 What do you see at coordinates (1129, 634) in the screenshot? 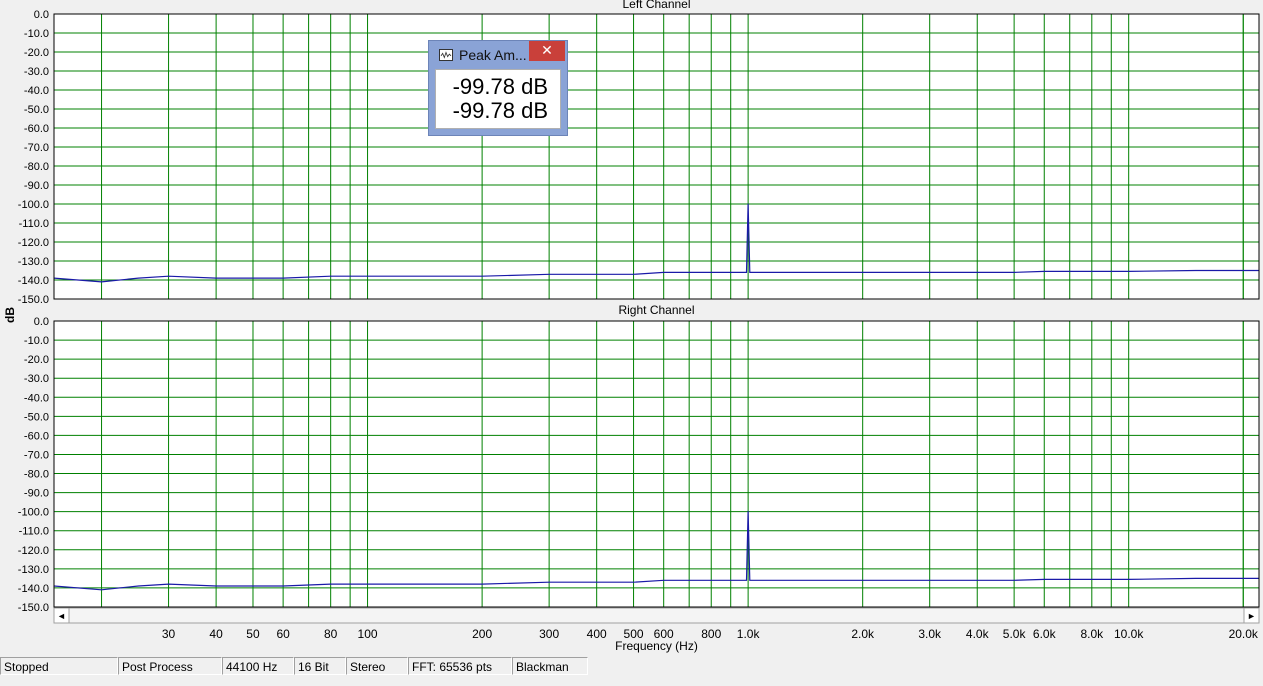
I see `x-tick-label: 10.0k` at bounding box center [1129, 634].